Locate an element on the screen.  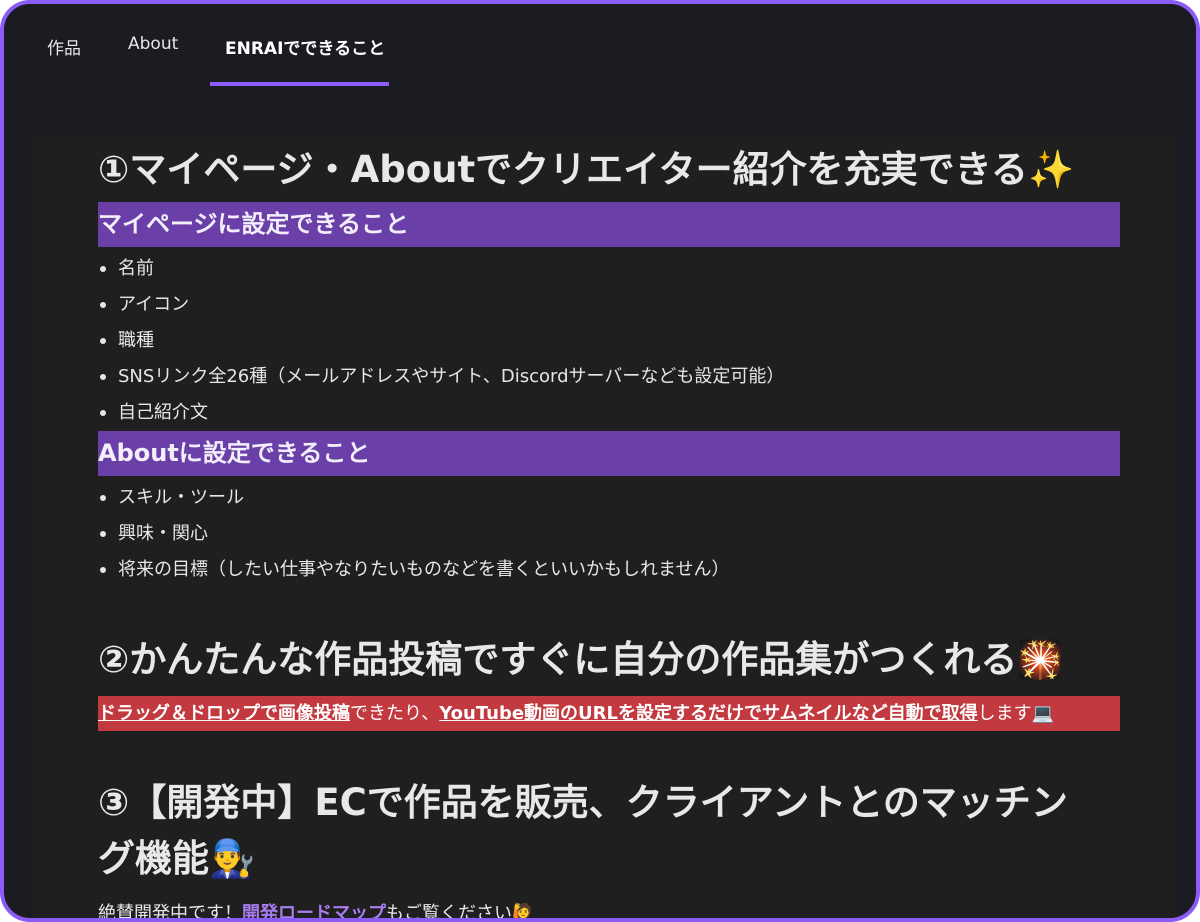
section1-title: ①マイページ・Aboutでクリエイター紹介を充実できる is located at coordinates (563, 169).